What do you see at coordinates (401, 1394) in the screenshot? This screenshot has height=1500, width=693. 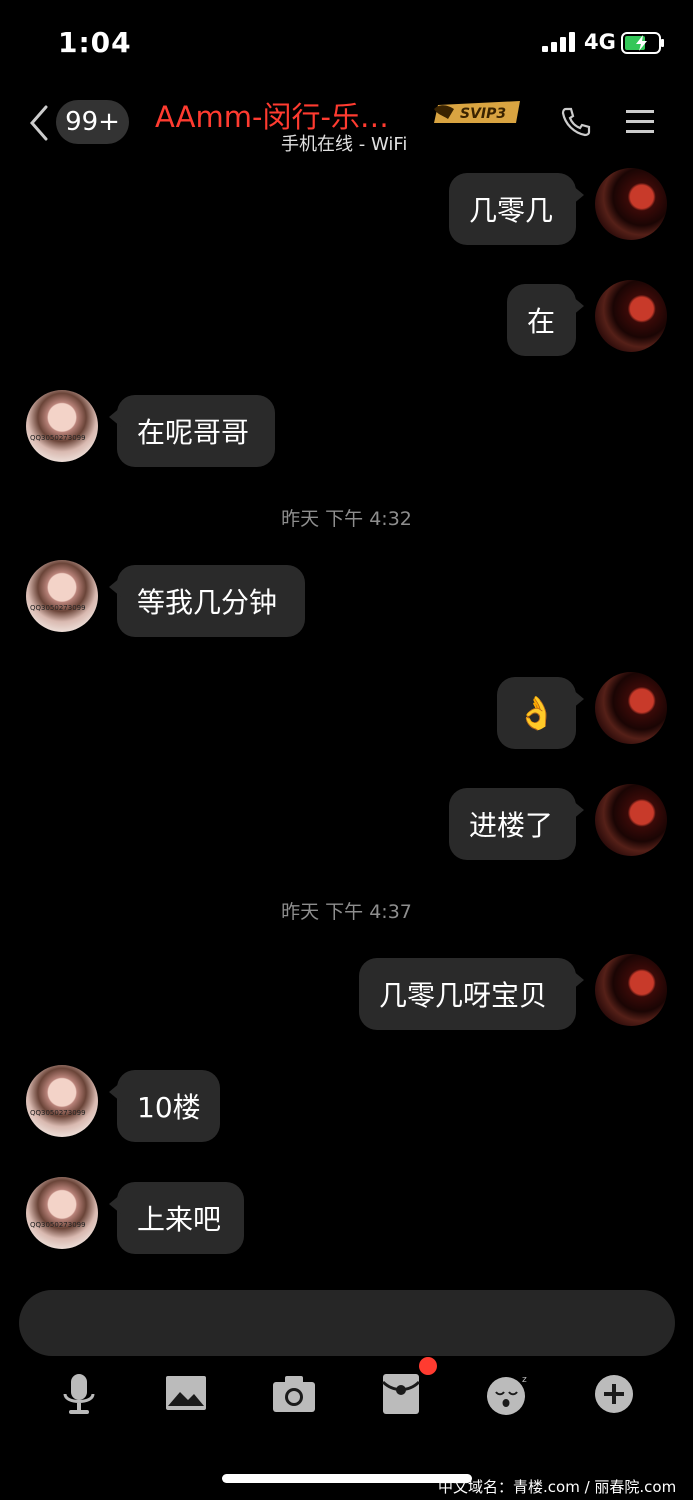 I see `red-packet-icon` at bounding box center [401, 1394].